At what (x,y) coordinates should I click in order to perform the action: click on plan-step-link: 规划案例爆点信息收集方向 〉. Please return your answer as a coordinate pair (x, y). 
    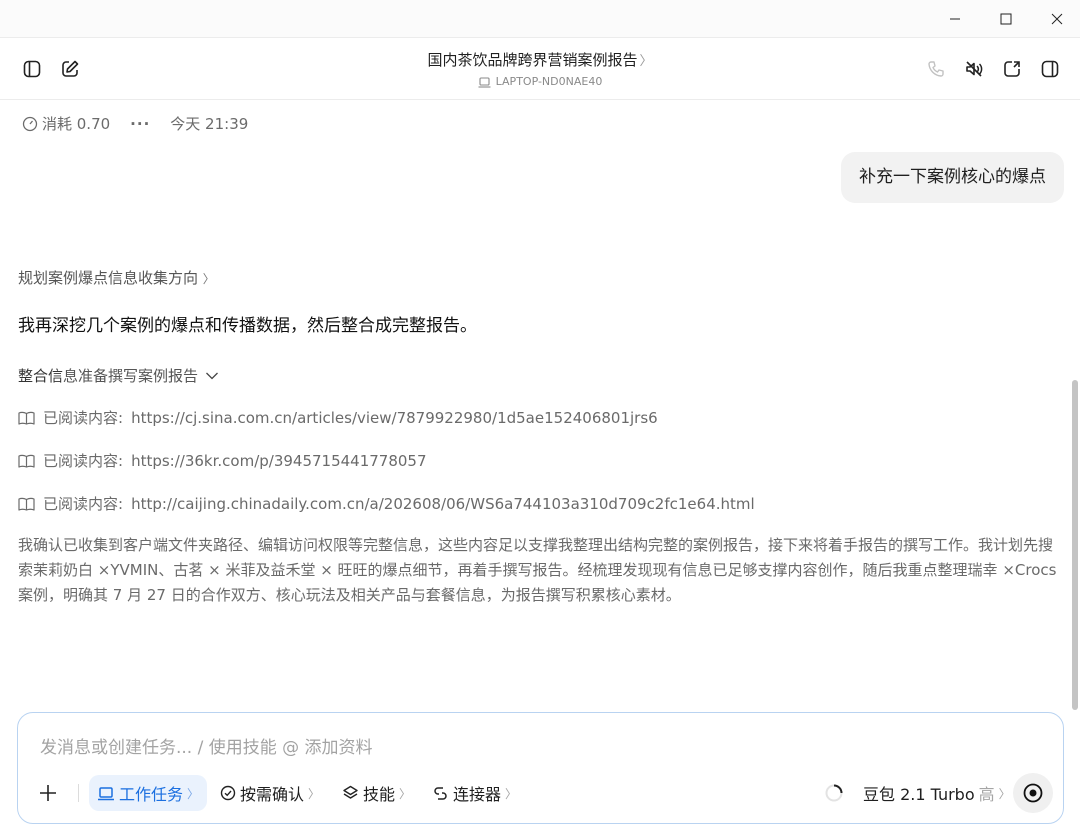
    Looking at the image, I should click on (116, 277).